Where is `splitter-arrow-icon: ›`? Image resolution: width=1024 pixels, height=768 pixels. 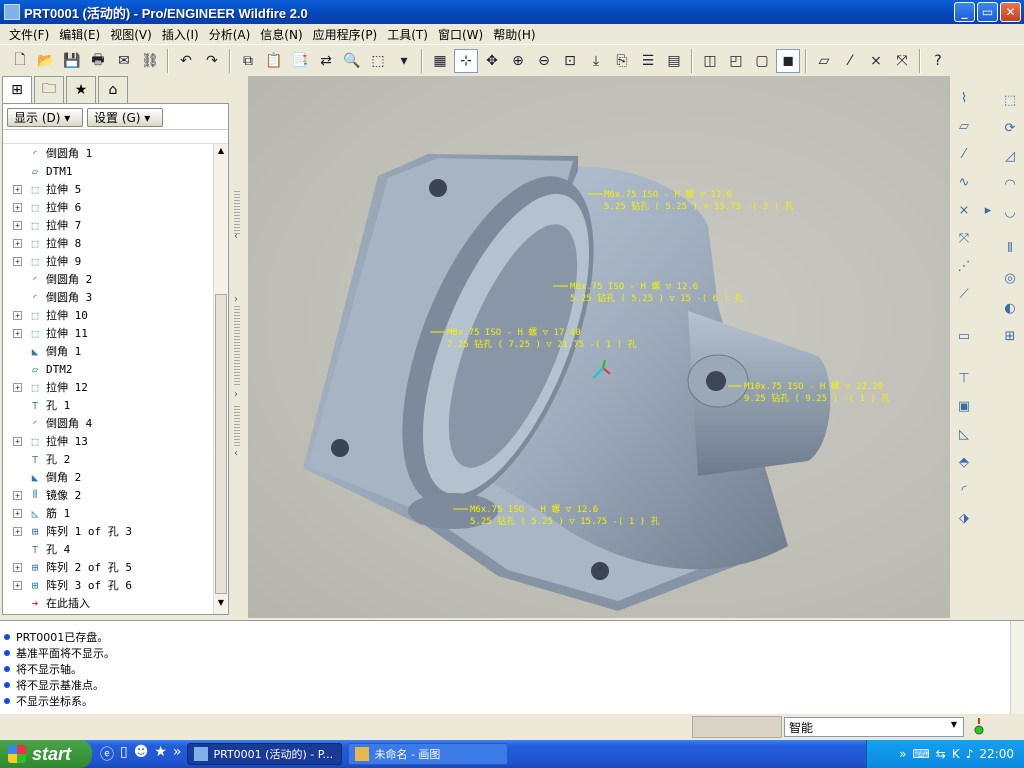
splitter-arrow-icon: › is located at coordinates (236, 394).